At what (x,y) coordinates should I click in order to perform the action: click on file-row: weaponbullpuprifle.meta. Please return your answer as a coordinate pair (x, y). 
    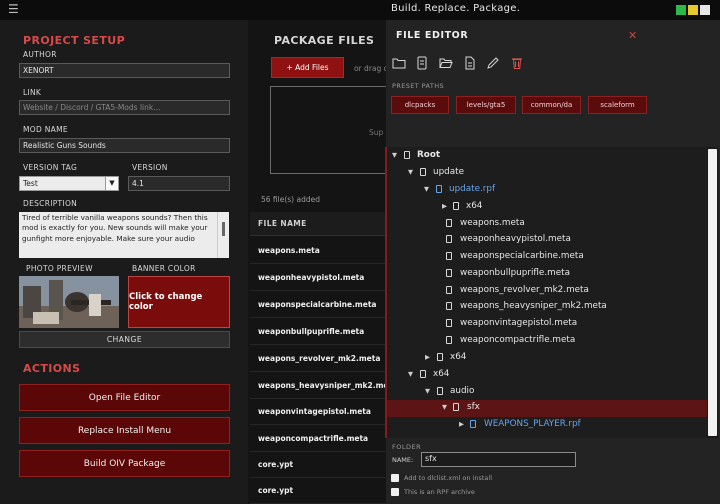
    Looking at the image, I should click on (318, 331).